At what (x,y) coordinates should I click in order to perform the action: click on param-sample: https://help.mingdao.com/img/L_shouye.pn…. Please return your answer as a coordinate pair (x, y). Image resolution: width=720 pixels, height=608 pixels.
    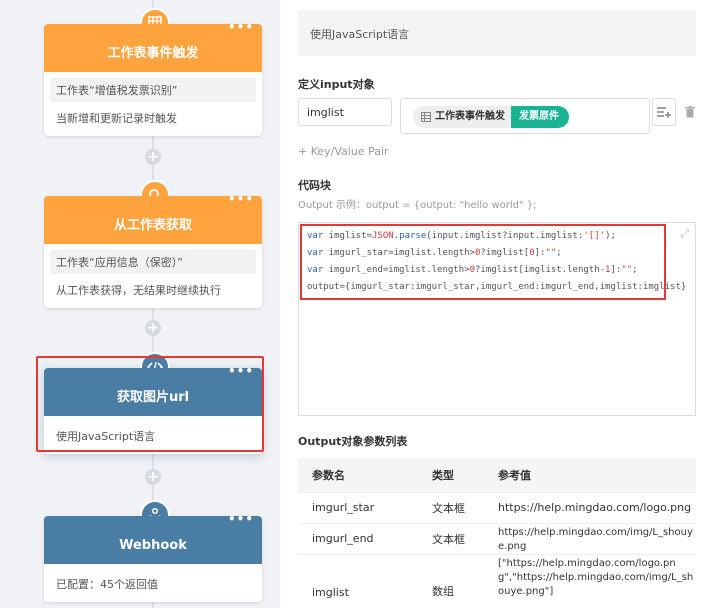
    Looking at the image, I should click on (590, 538).